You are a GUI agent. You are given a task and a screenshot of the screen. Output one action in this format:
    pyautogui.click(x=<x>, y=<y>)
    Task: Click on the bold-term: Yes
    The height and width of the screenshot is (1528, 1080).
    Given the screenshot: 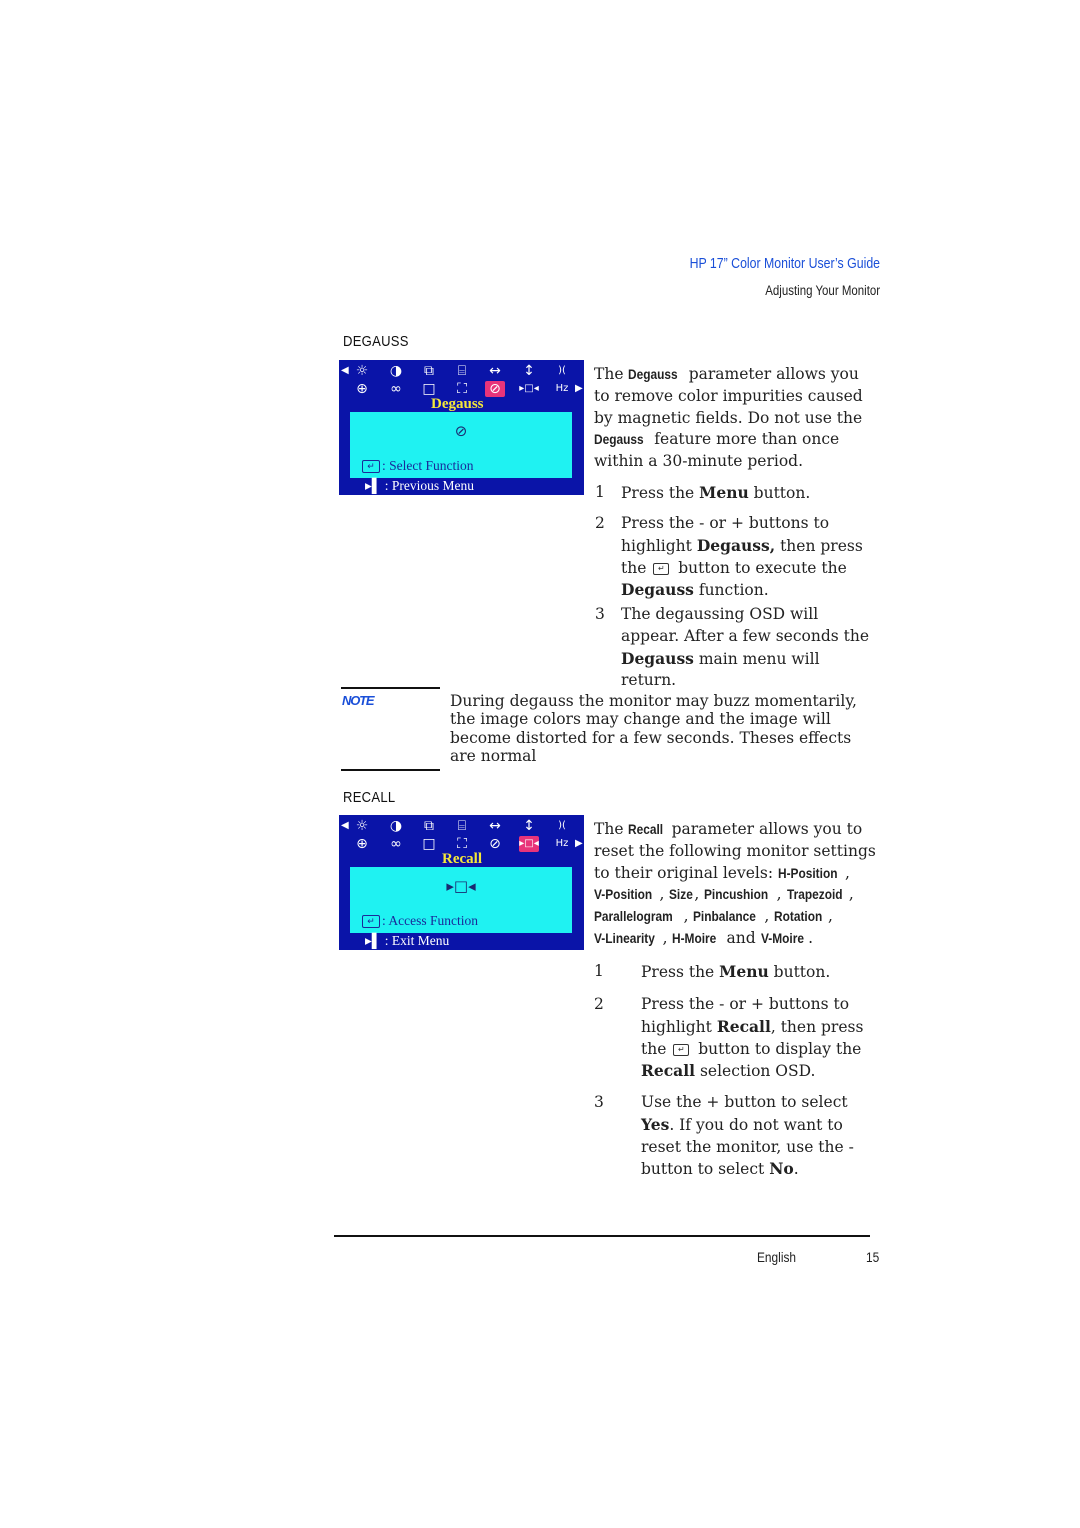 What is the action you would take?
    pyautogui.click(x=655, y=1124)
    